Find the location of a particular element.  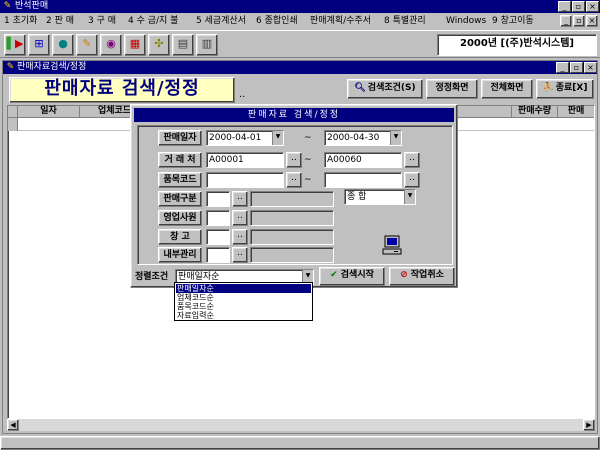

mdi-restore-button: ▫ is located at coordinates (579, 21).